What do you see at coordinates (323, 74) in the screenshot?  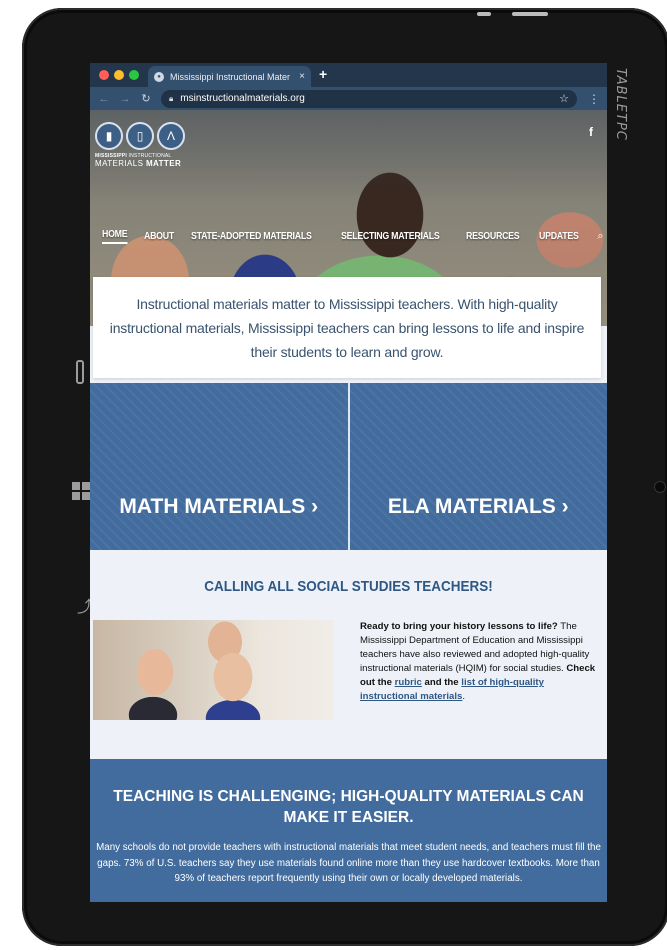 I see `new-tab-button: +` at bounding box center [323, 74].